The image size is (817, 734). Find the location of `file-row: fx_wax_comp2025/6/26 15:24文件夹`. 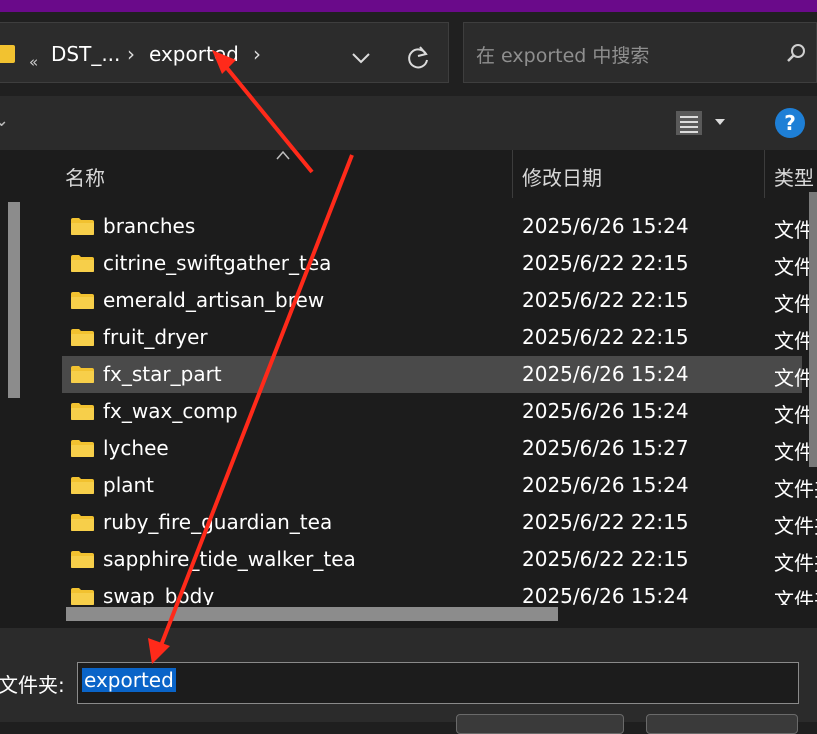

file-row: fx_wax_comp2025/6/26 15:24文件夹 is located at coordinates (439, 411).